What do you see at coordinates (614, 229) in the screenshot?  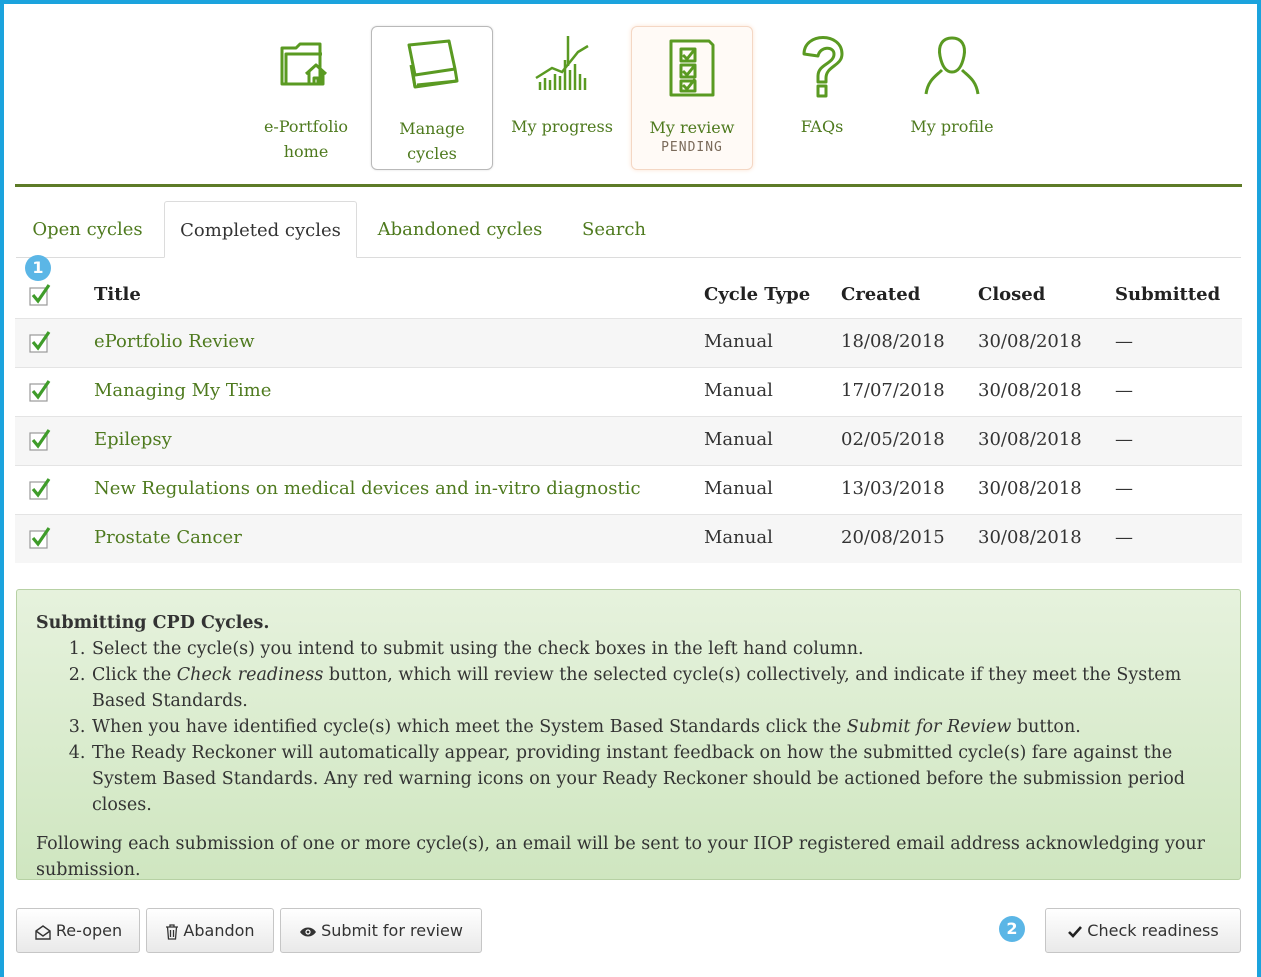 I see `tab-search: Search` at bounding box center [614, 229].